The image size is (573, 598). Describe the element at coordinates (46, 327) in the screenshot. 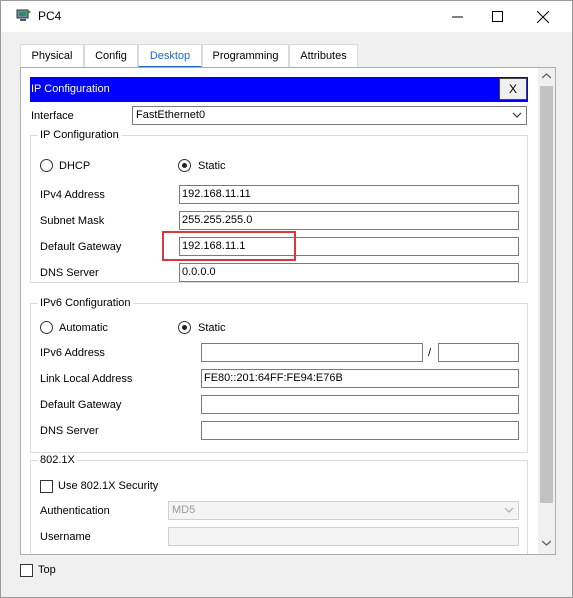

I see `automatic-radio` at that location.